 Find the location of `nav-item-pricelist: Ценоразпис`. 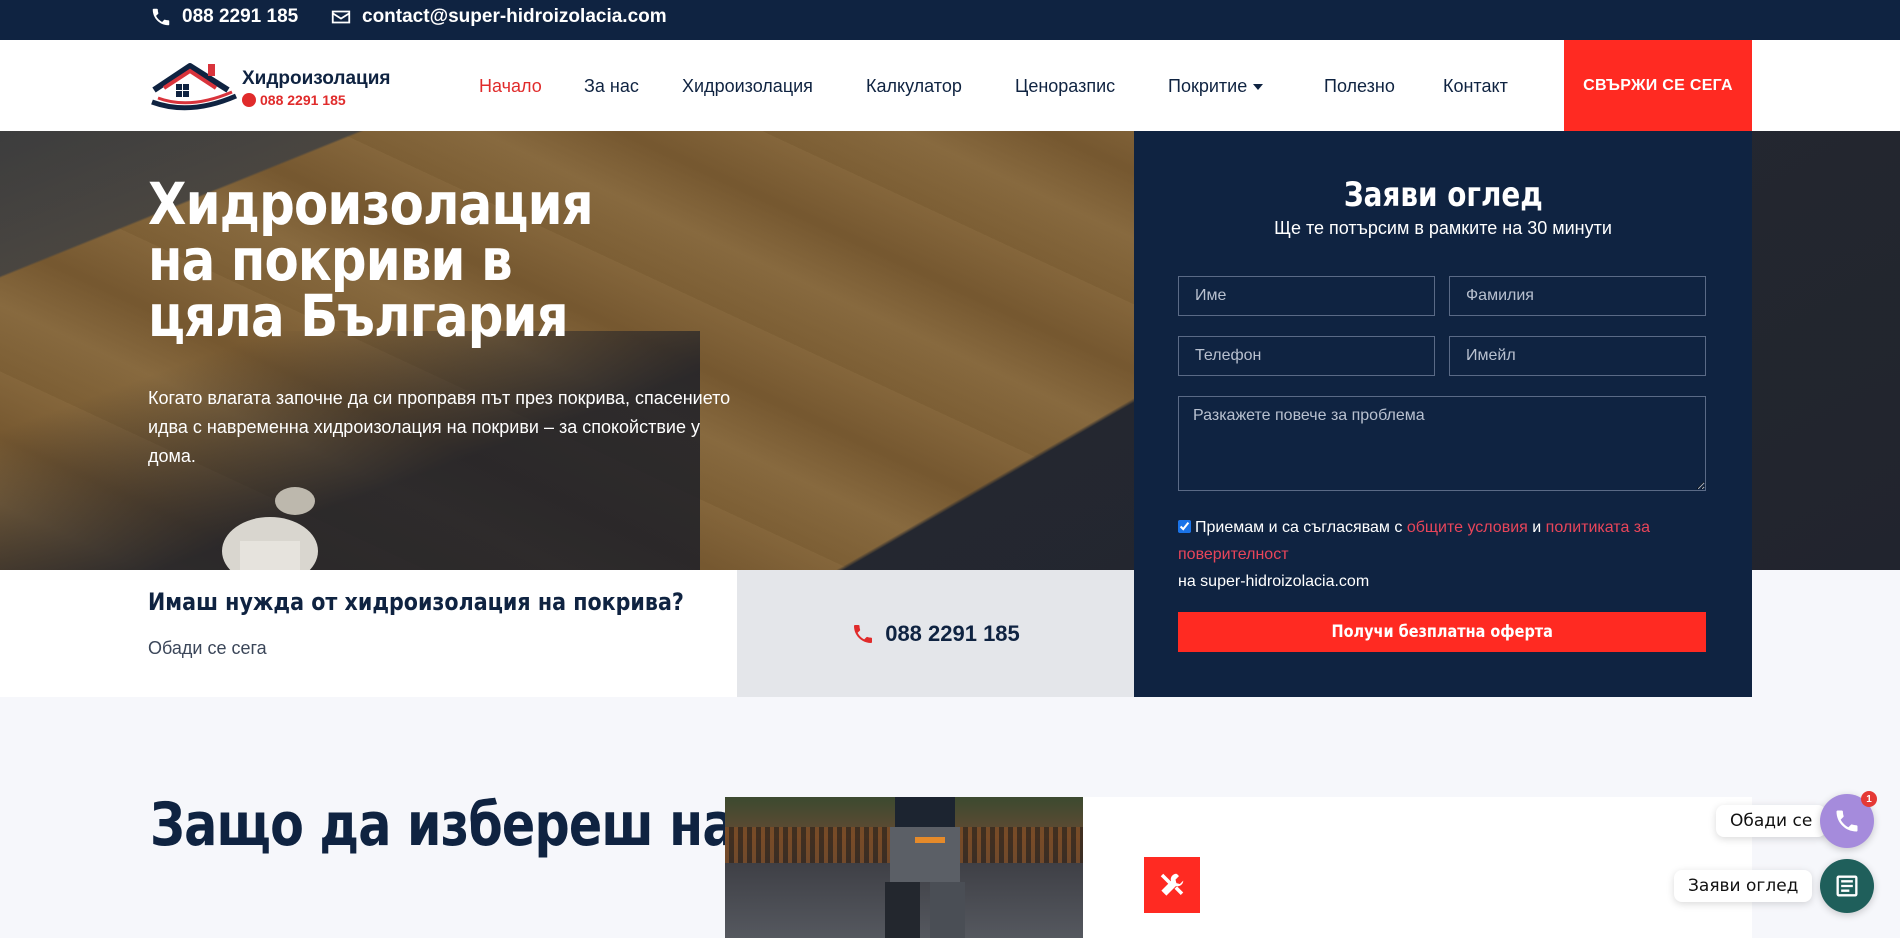

nav-item-pricelist: Ценоразпис is located at coordinates (1065, 86).